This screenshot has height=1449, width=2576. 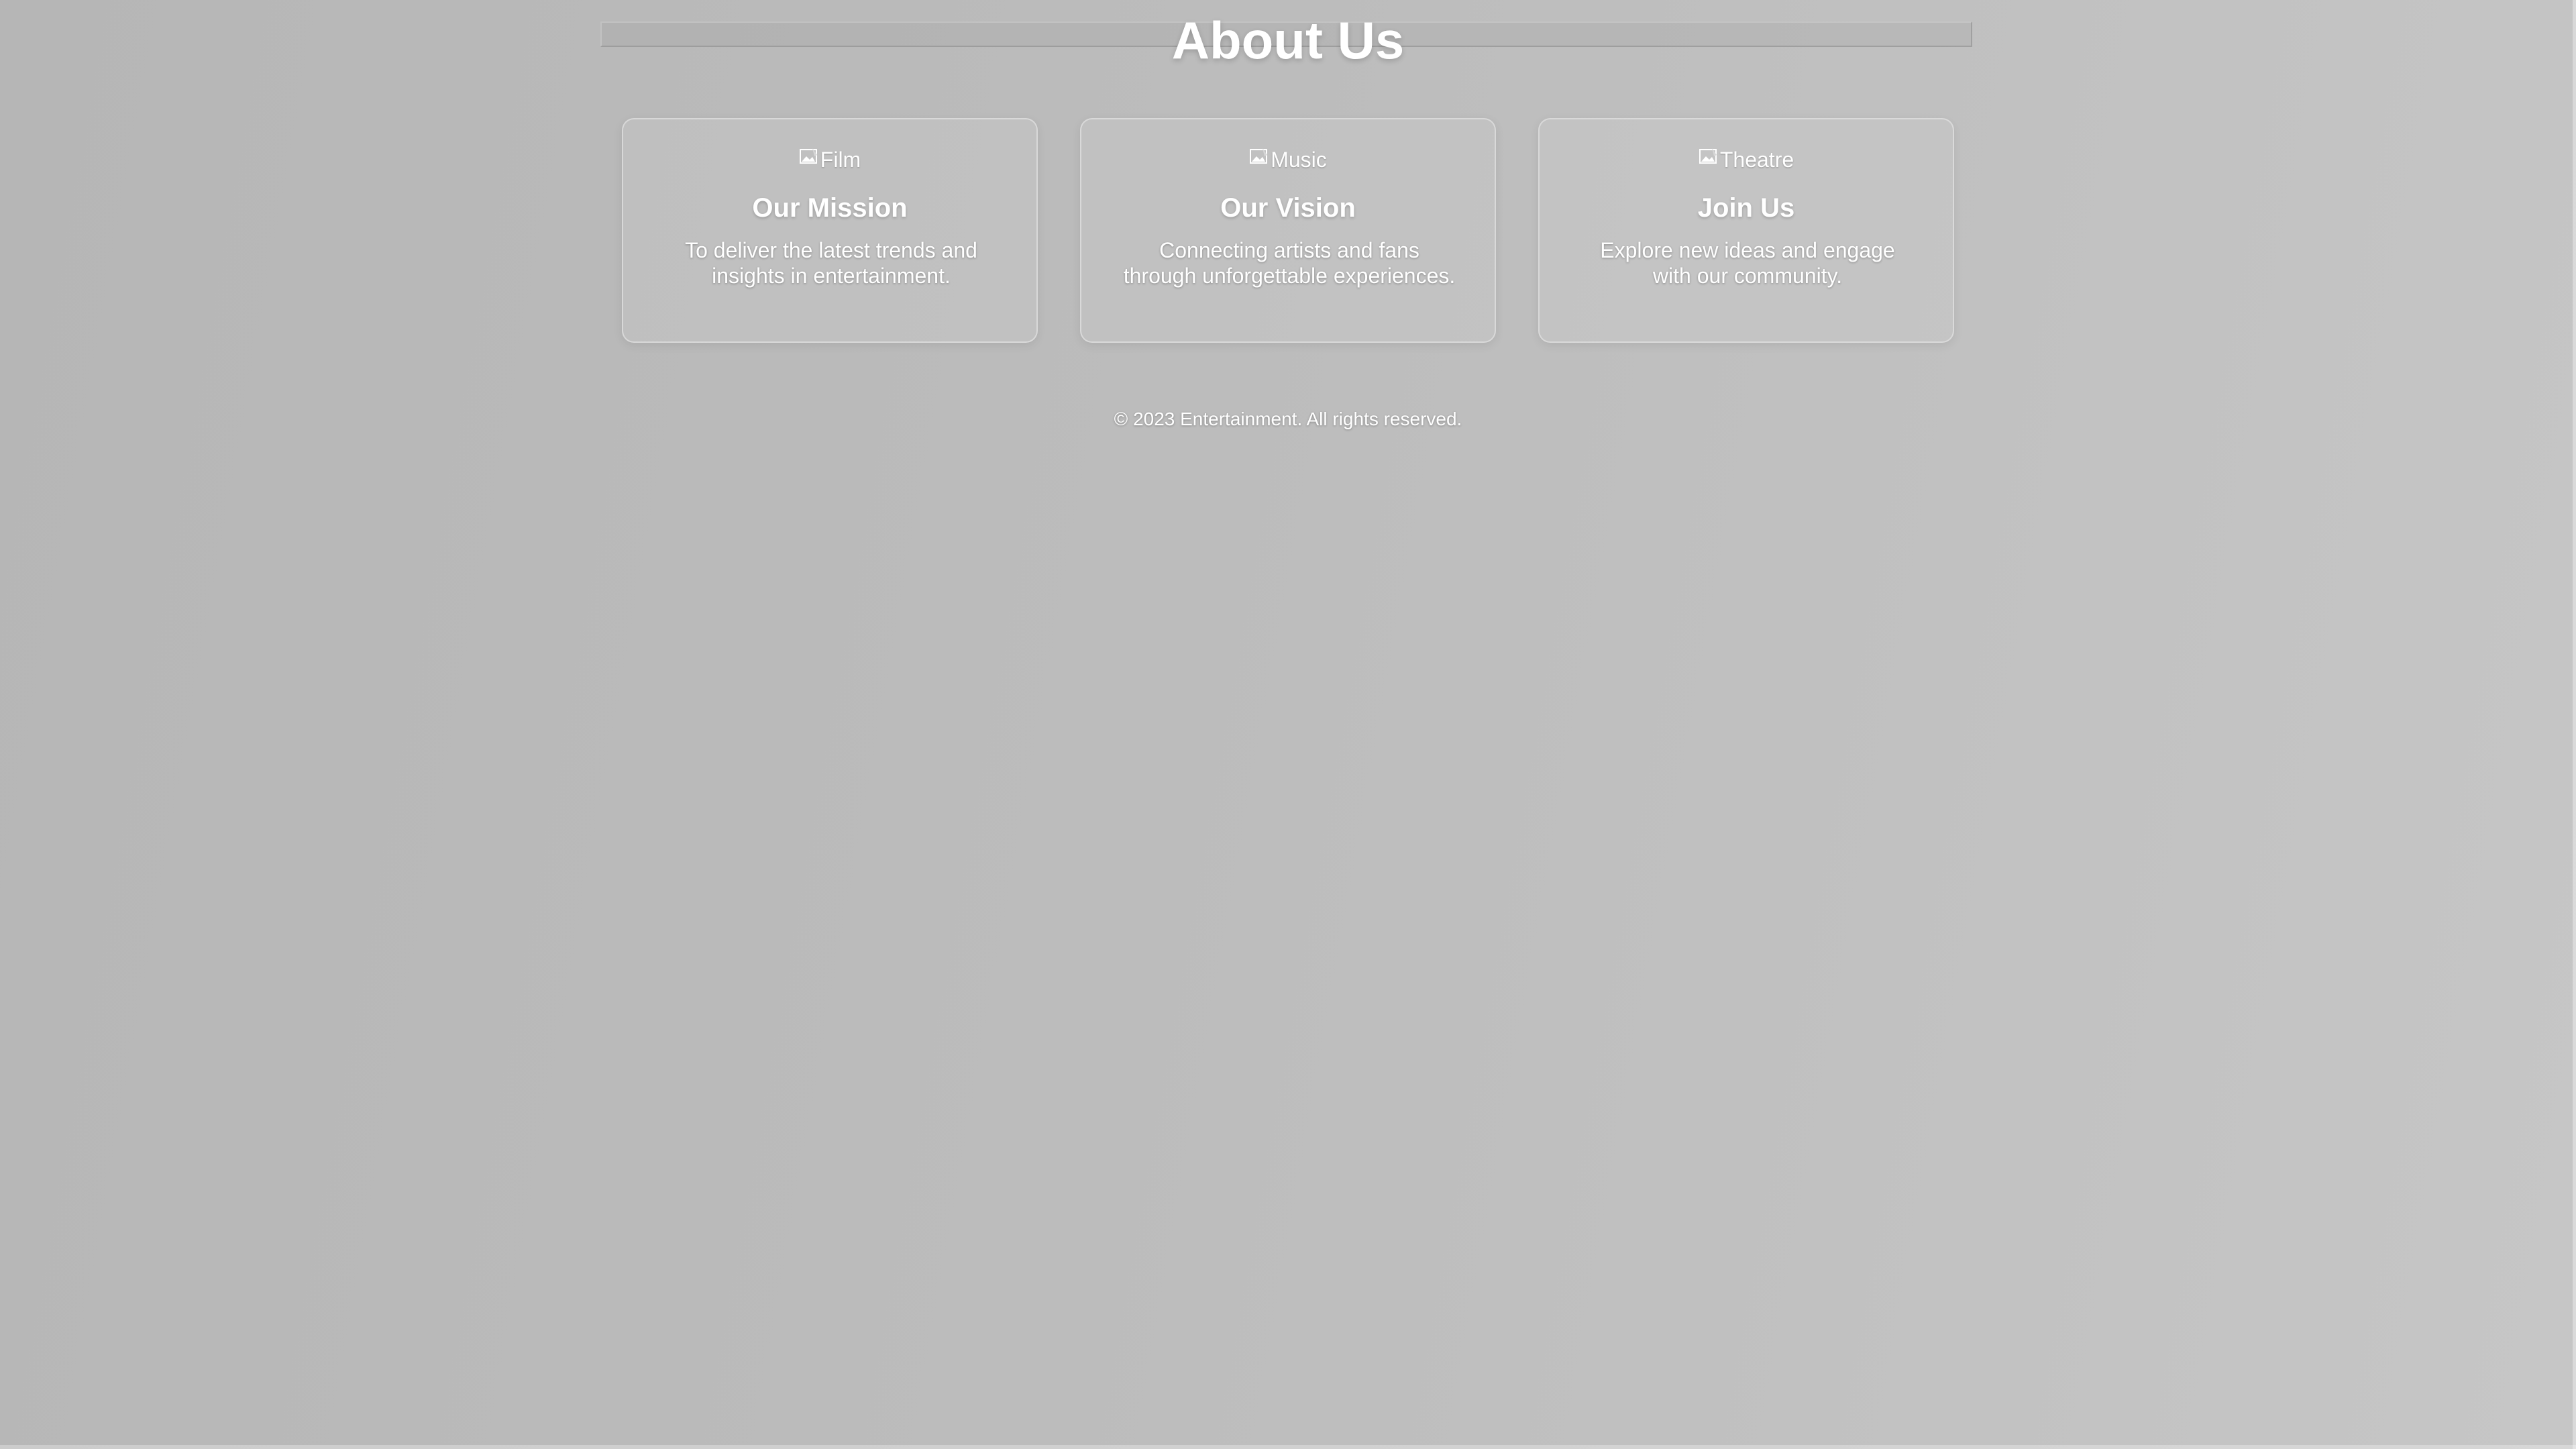 I want to click on card-image-music: Music, so click(x=1288, y=159).